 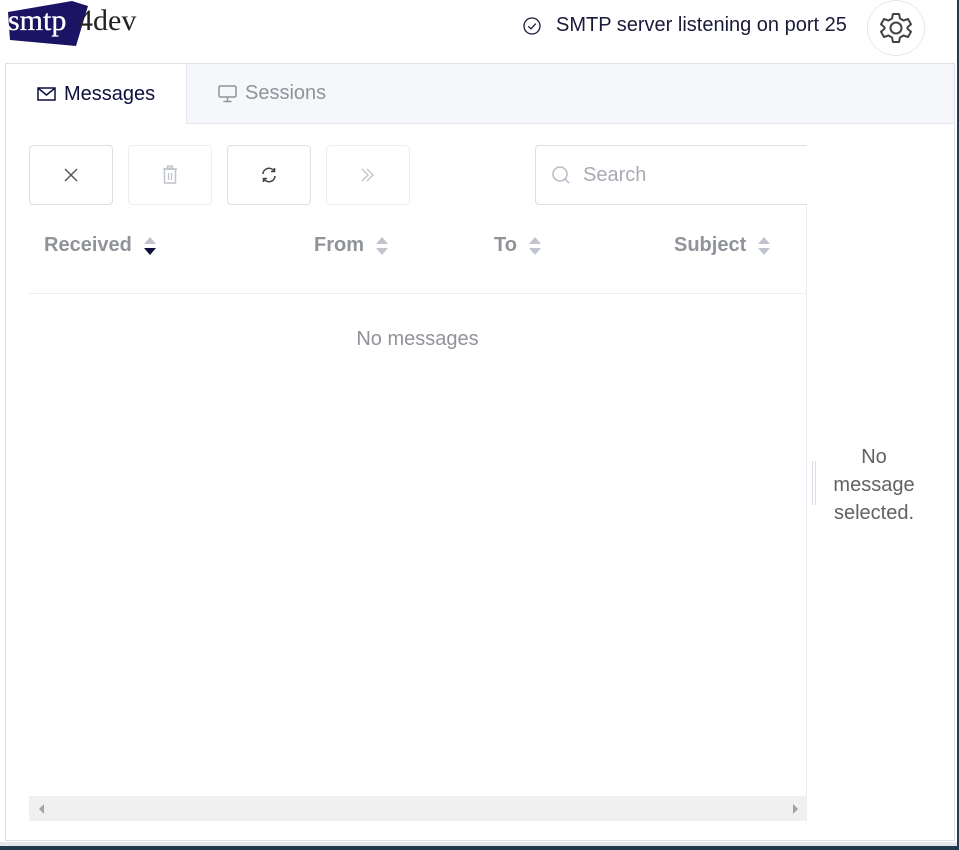 I want to click on list-detail-divider, so click(x=806, y=513).